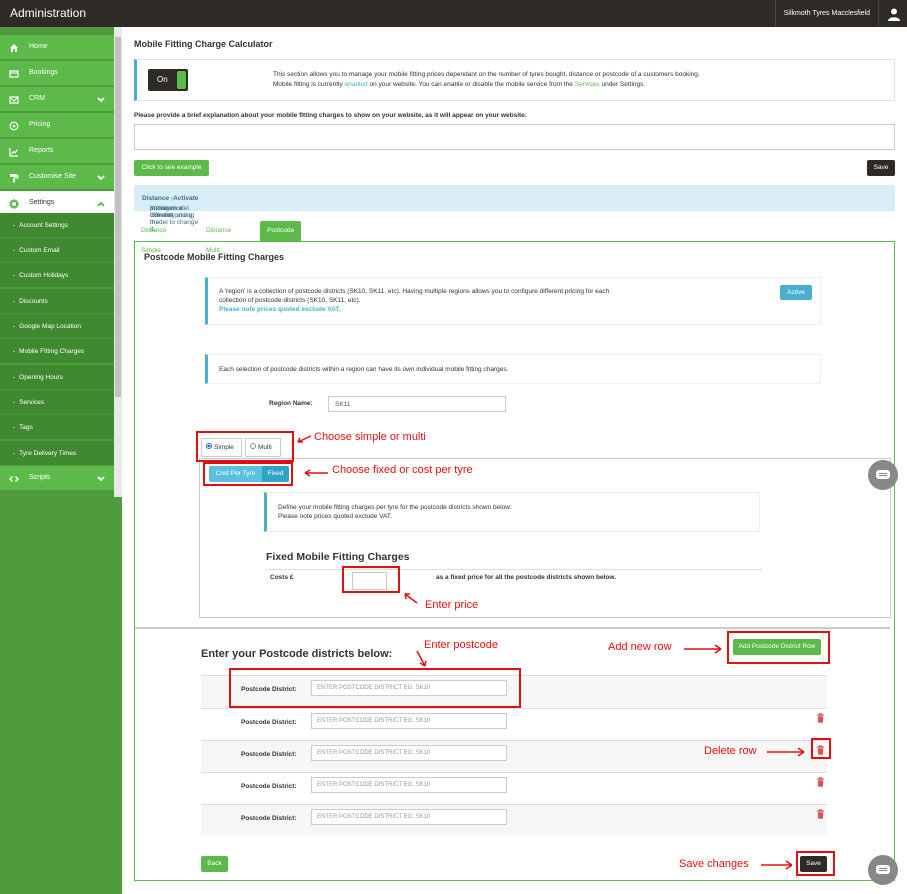  What do you see at coordinates (417, 404) in the screenshot?
I see `region-name-input: SK11` at bounding box center [417, 404].